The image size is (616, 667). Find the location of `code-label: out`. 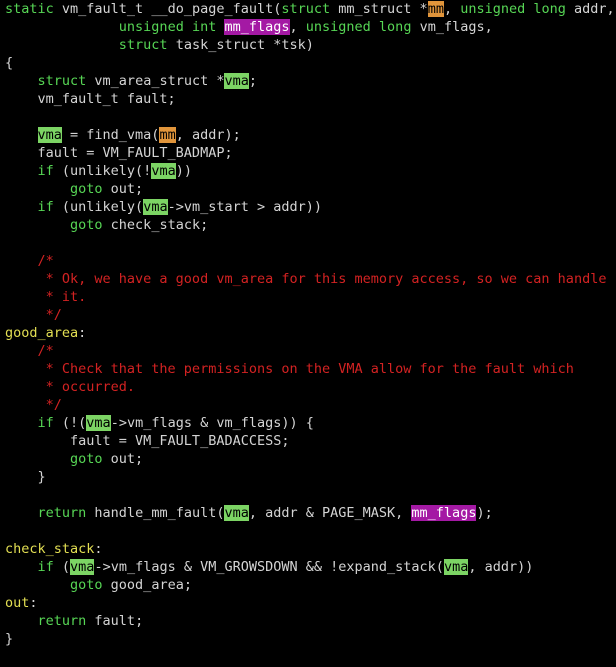

code-label: out is located at coordinates (17, 603).